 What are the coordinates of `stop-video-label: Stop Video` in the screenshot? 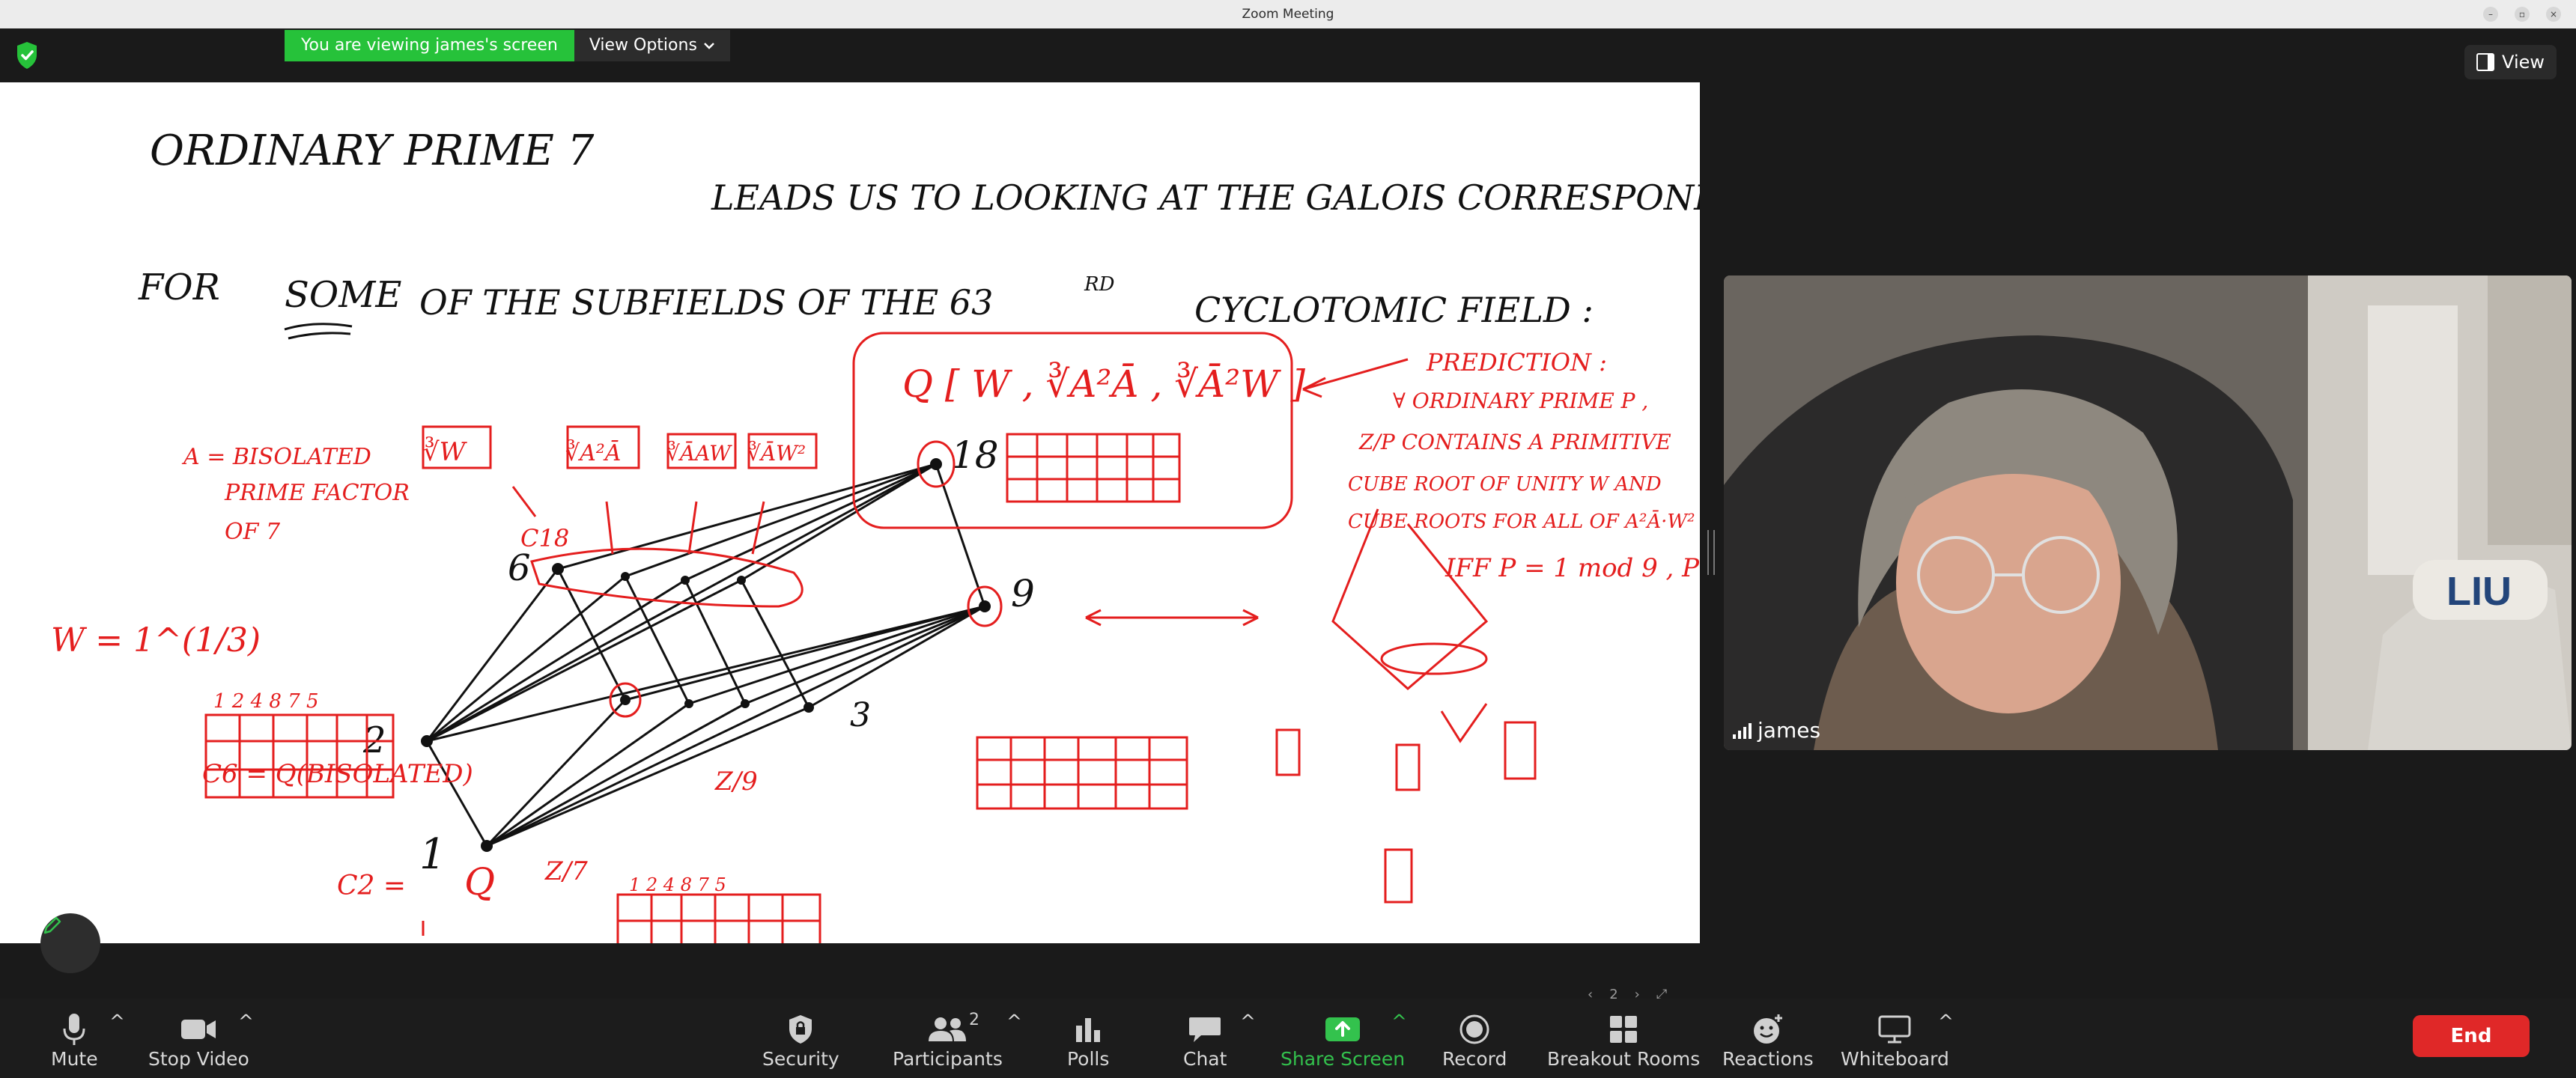 It's located at (198, 1059).